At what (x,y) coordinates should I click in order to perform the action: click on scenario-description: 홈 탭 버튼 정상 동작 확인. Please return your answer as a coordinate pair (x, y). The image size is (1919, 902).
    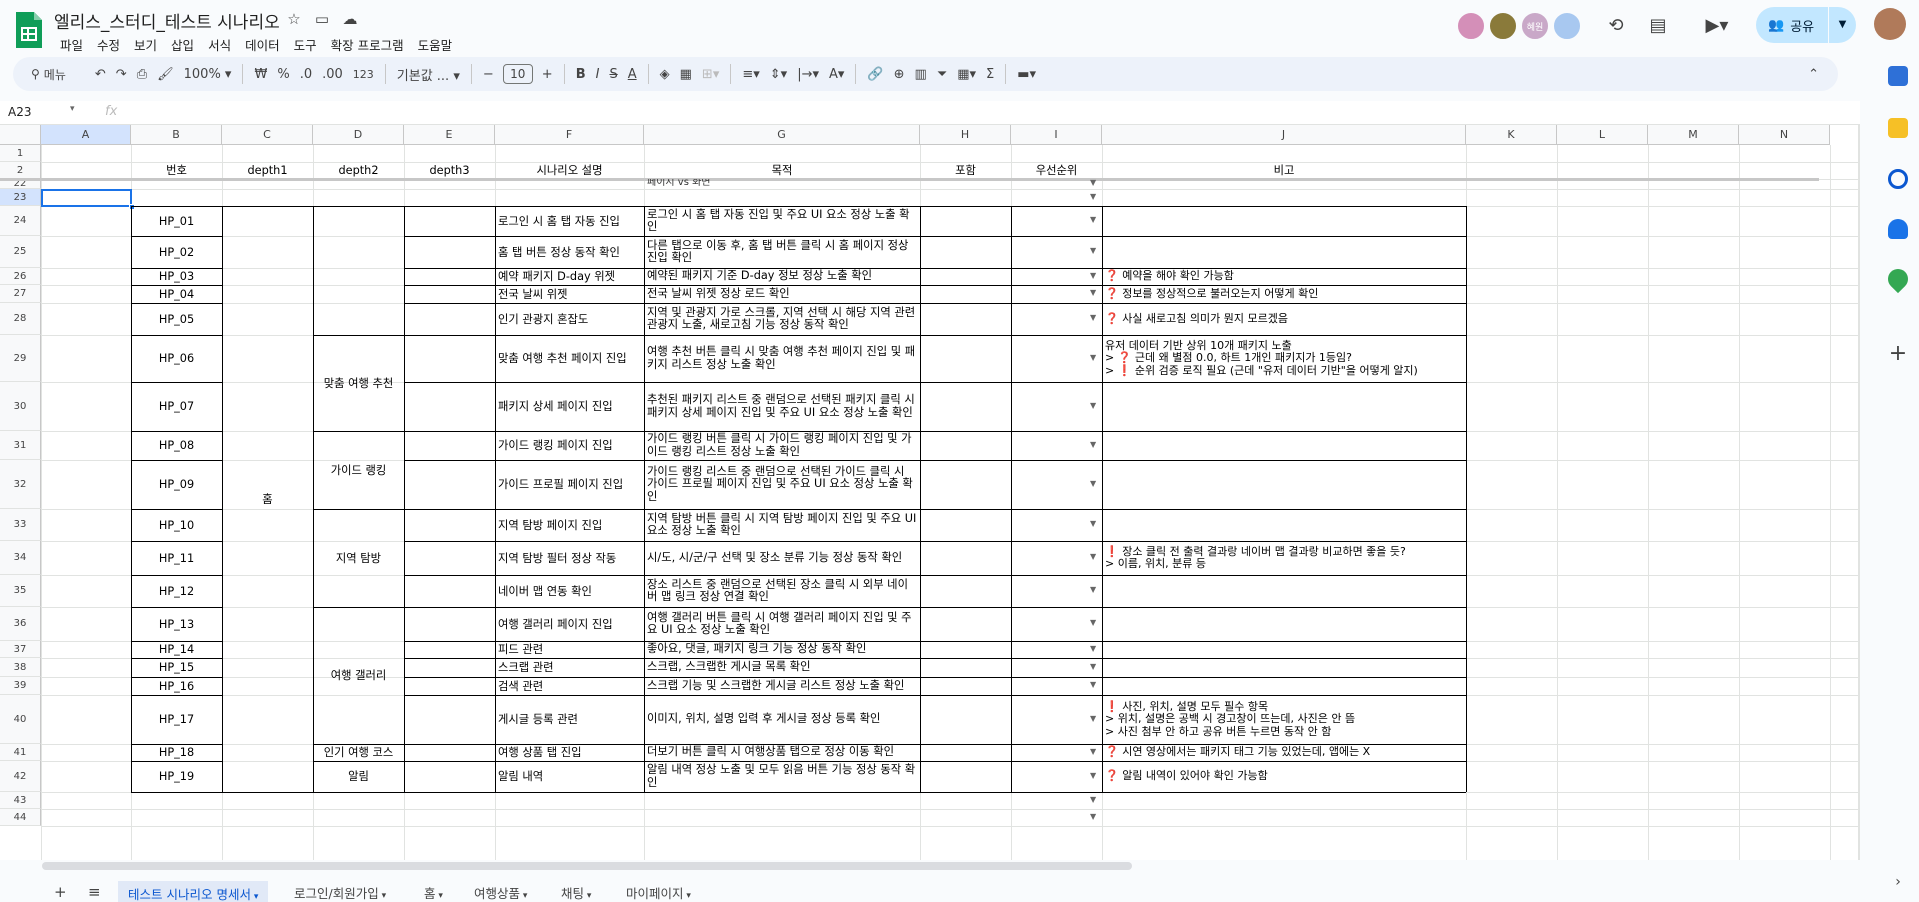
    Looking at the image, I should click on (569, 252).